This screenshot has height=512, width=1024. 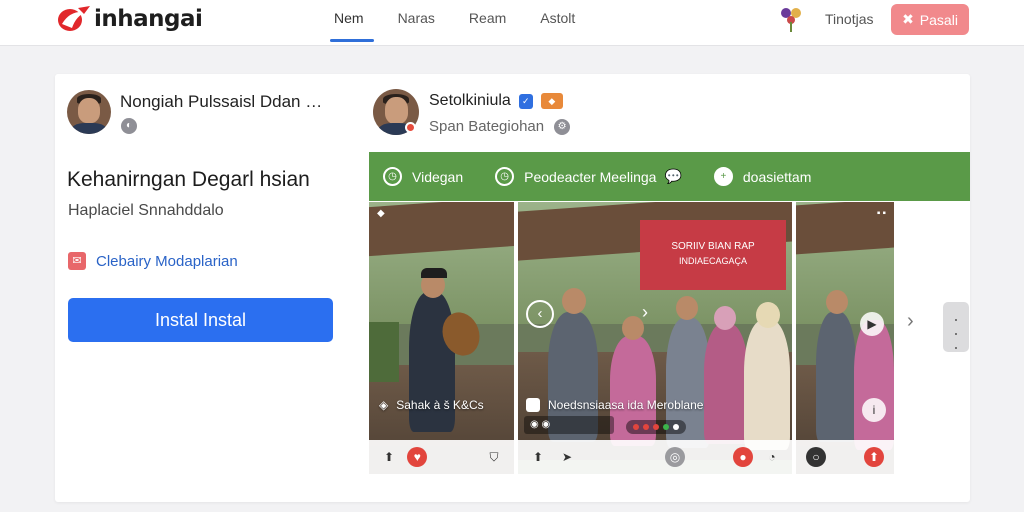 I want to click on header-action-button: ✖ Pasali, so click(x=930, y=19).